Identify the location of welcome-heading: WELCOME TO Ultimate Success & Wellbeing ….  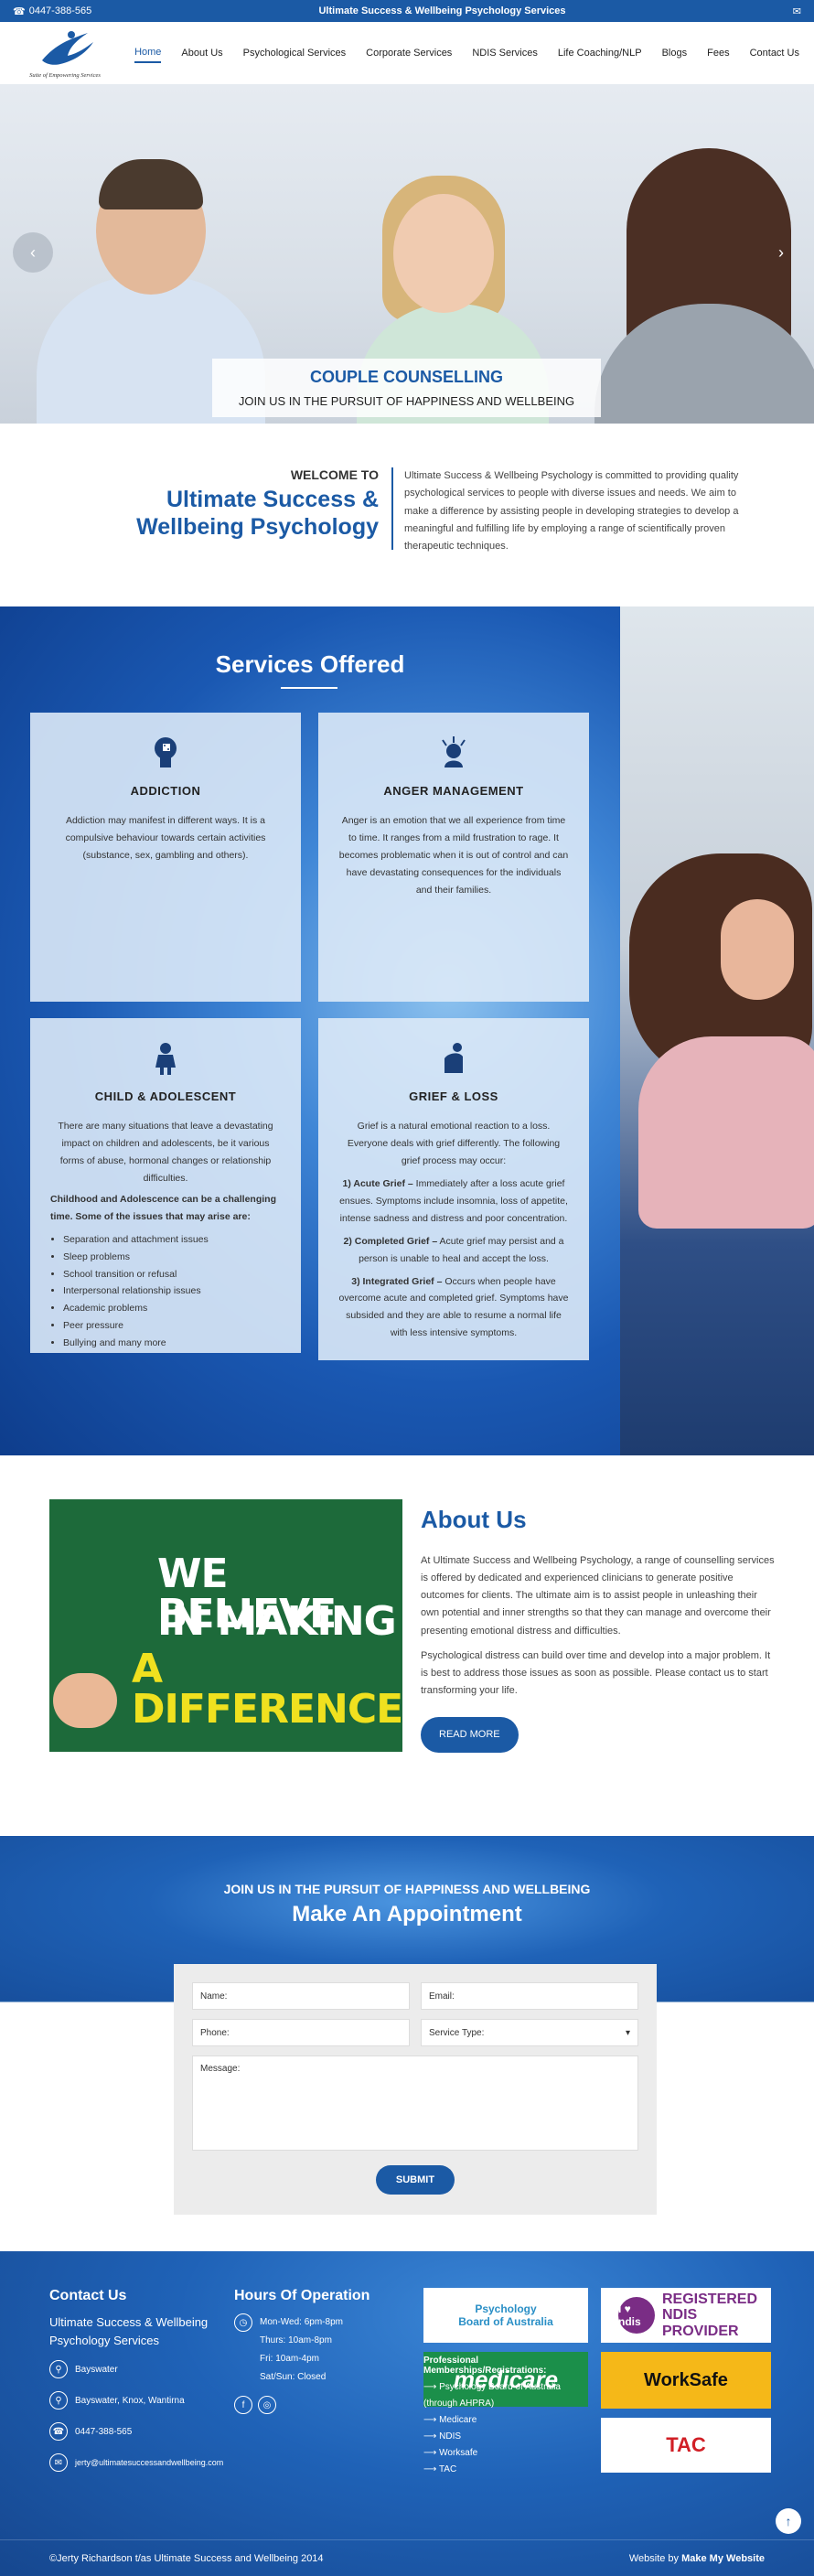
(228, 509).